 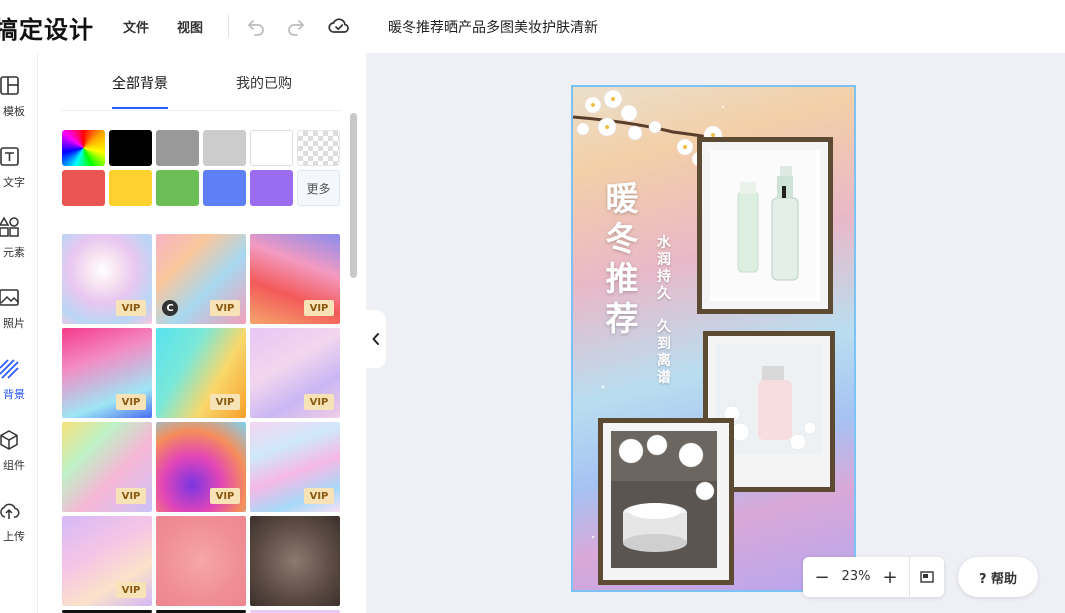 I want to click on swatch-black, so click(x=130, y=148).